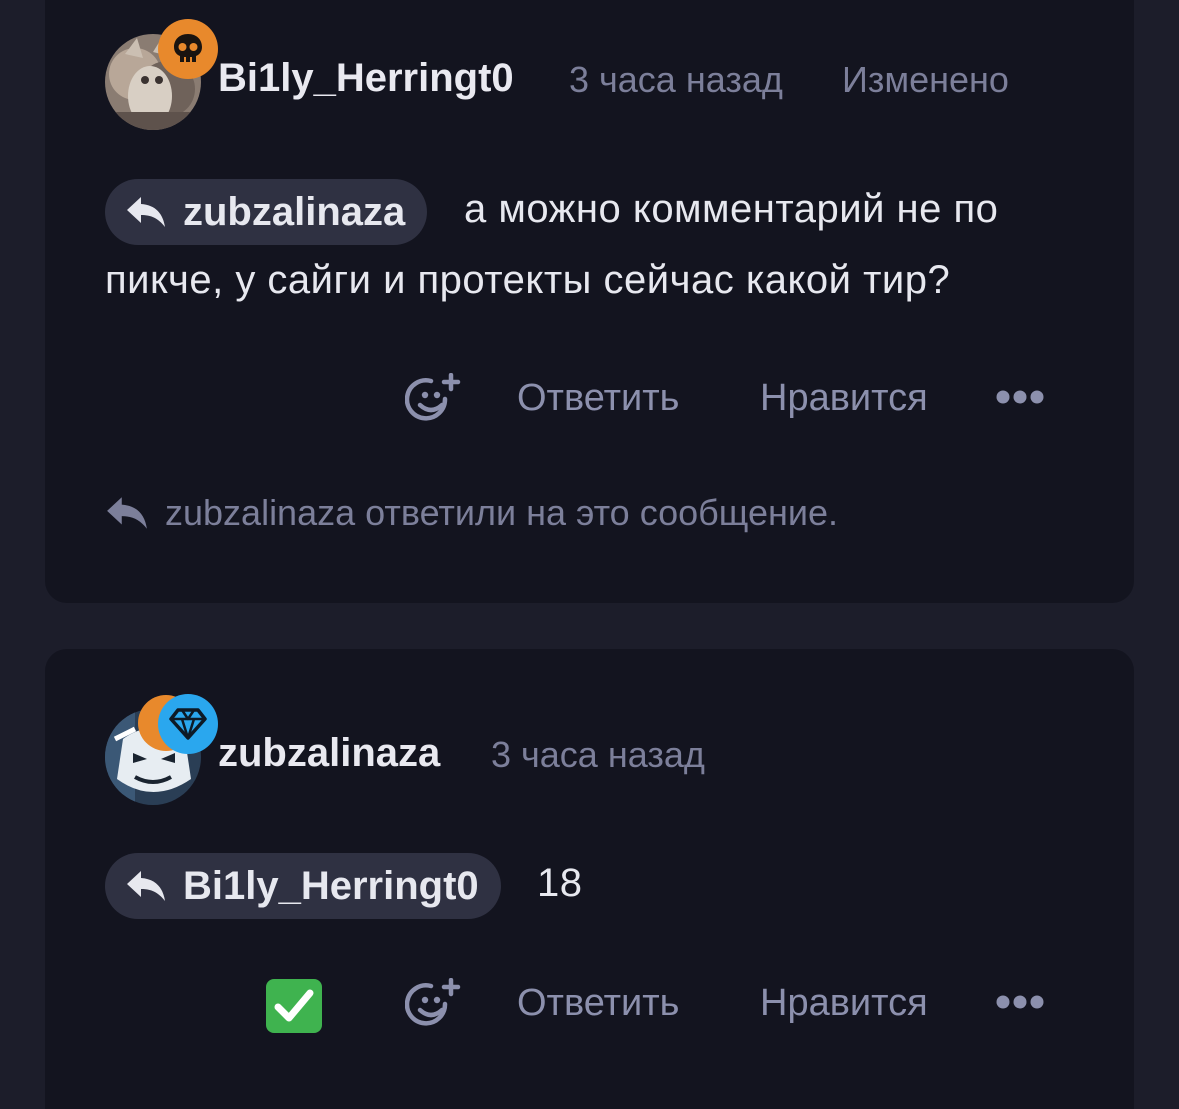 The image size is (1179, 1109). What do you see at coordinates (294, 211) in the screenshot?
I see `reply-to-username: zubzalinaza` at bounding box center [294, 211].